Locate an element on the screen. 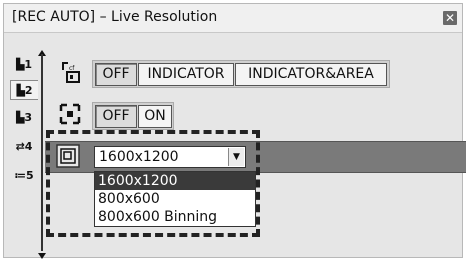 This screenshot has width=467, height=261. camera-2-icon: ▙2 is located at coordinates (24, 90).